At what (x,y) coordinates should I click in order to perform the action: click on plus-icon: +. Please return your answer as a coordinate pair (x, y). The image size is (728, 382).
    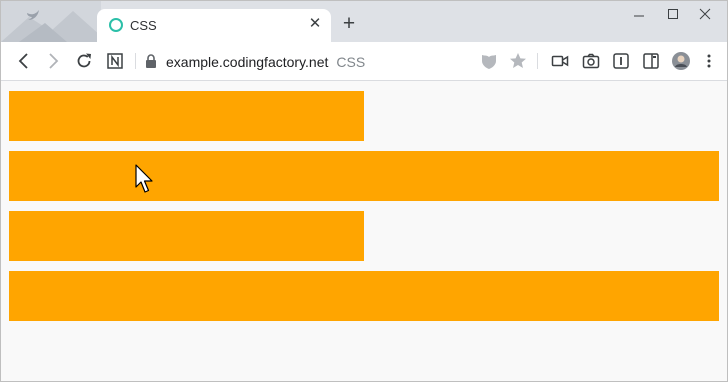
    Looking at the image, I should click on (349, 23).